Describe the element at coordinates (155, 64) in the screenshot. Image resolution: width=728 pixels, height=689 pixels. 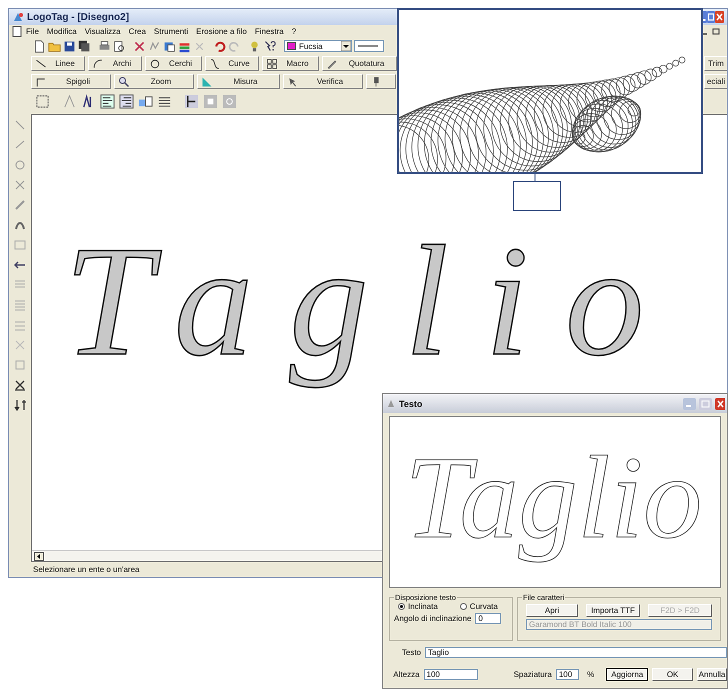
I see `circle-icon` at that location.